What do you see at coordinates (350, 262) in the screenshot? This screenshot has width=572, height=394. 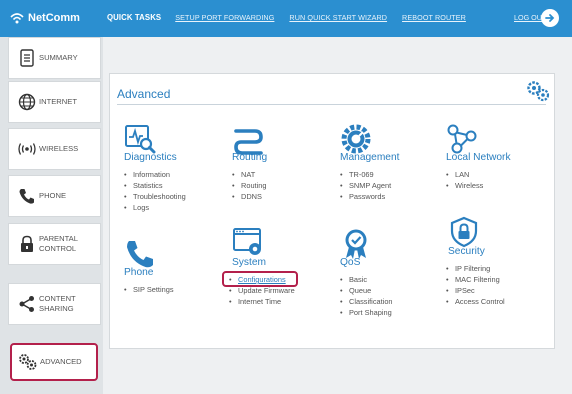 I see `qos-title: QoS` at bounding box center [350, 262].